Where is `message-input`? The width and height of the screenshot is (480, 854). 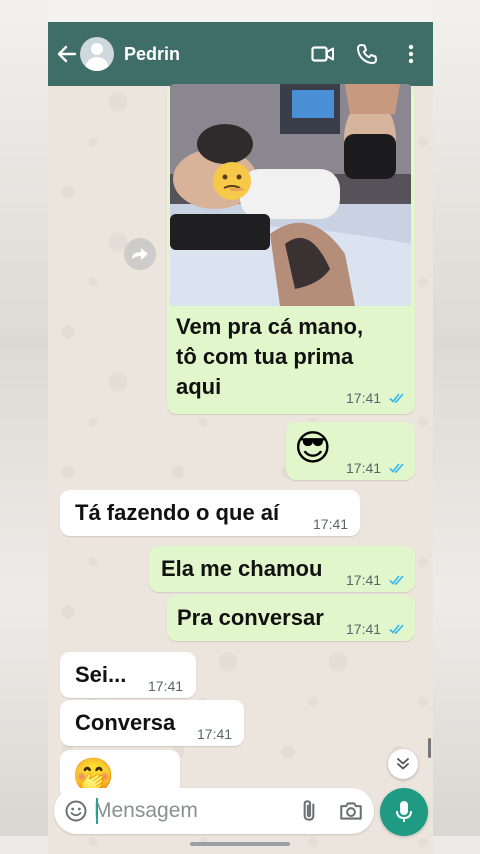
message-input is located at coordinates (194, 811).